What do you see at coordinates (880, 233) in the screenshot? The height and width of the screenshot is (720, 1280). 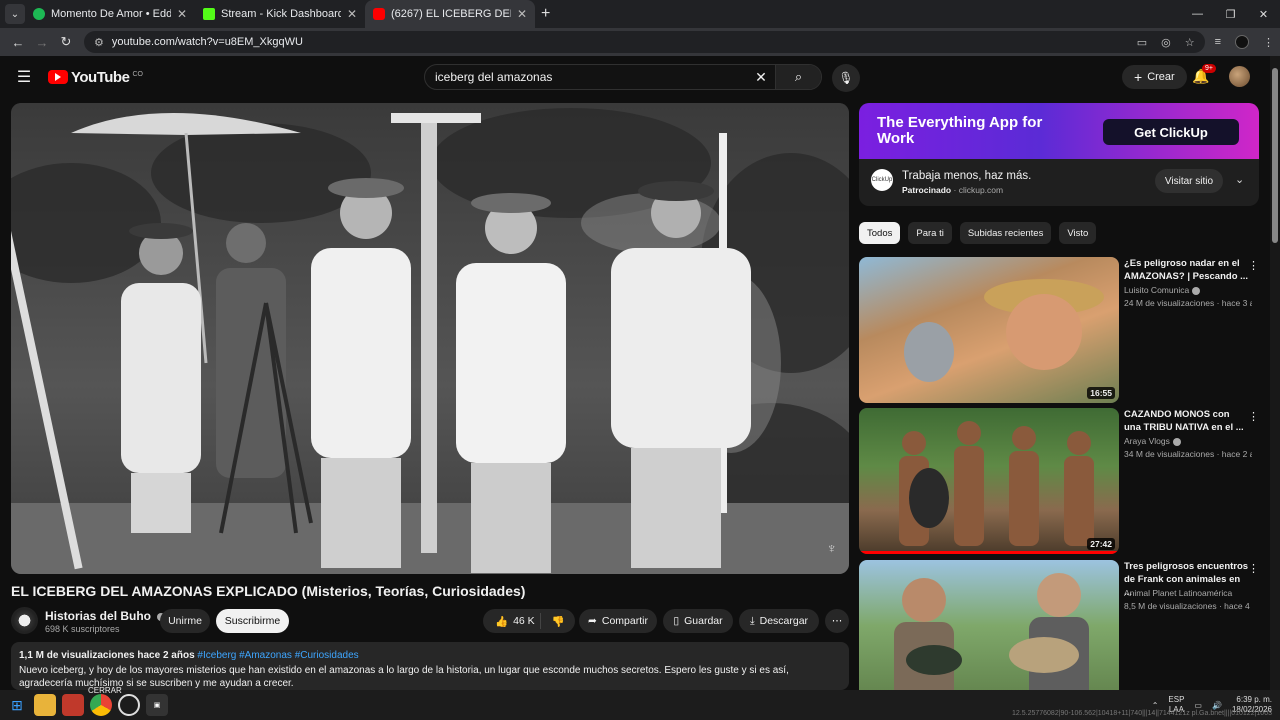 I see `chip-todos: Todos` at bounding box center [880, 233].